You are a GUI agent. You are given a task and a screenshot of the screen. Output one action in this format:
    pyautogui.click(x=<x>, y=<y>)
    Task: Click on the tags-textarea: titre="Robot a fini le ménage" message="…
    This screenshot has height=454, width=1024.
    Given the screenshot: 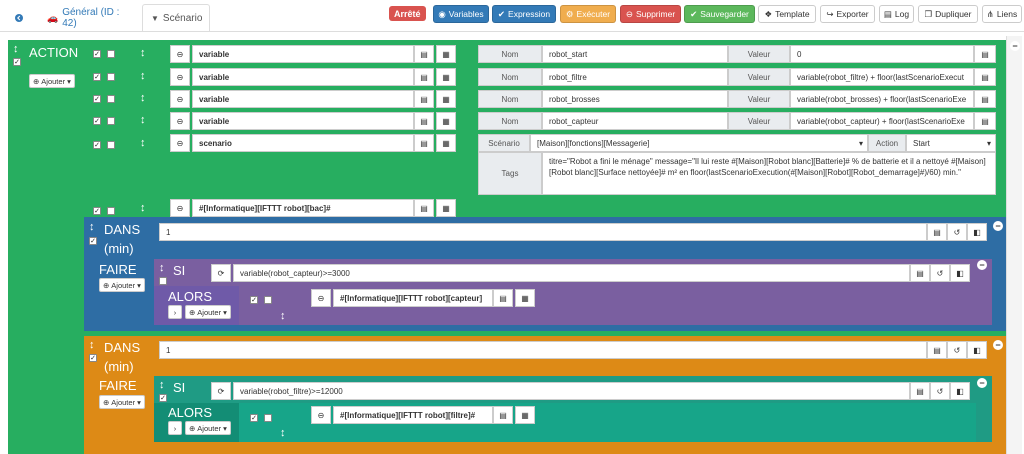 What is the action you would take?
    pyautogui.click(x=769, y=173)
    